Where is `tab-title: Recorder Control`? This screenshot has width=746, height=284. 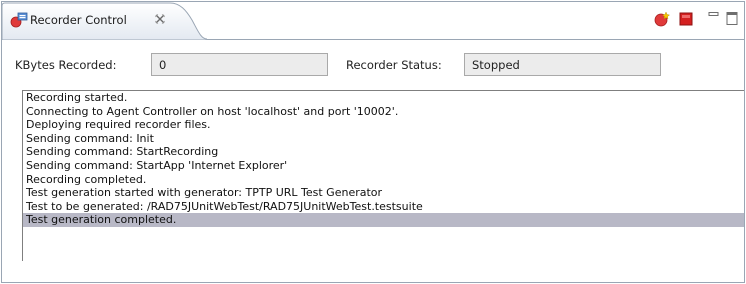
tab-title: Recorder Control is located at coordinates (78, 20).